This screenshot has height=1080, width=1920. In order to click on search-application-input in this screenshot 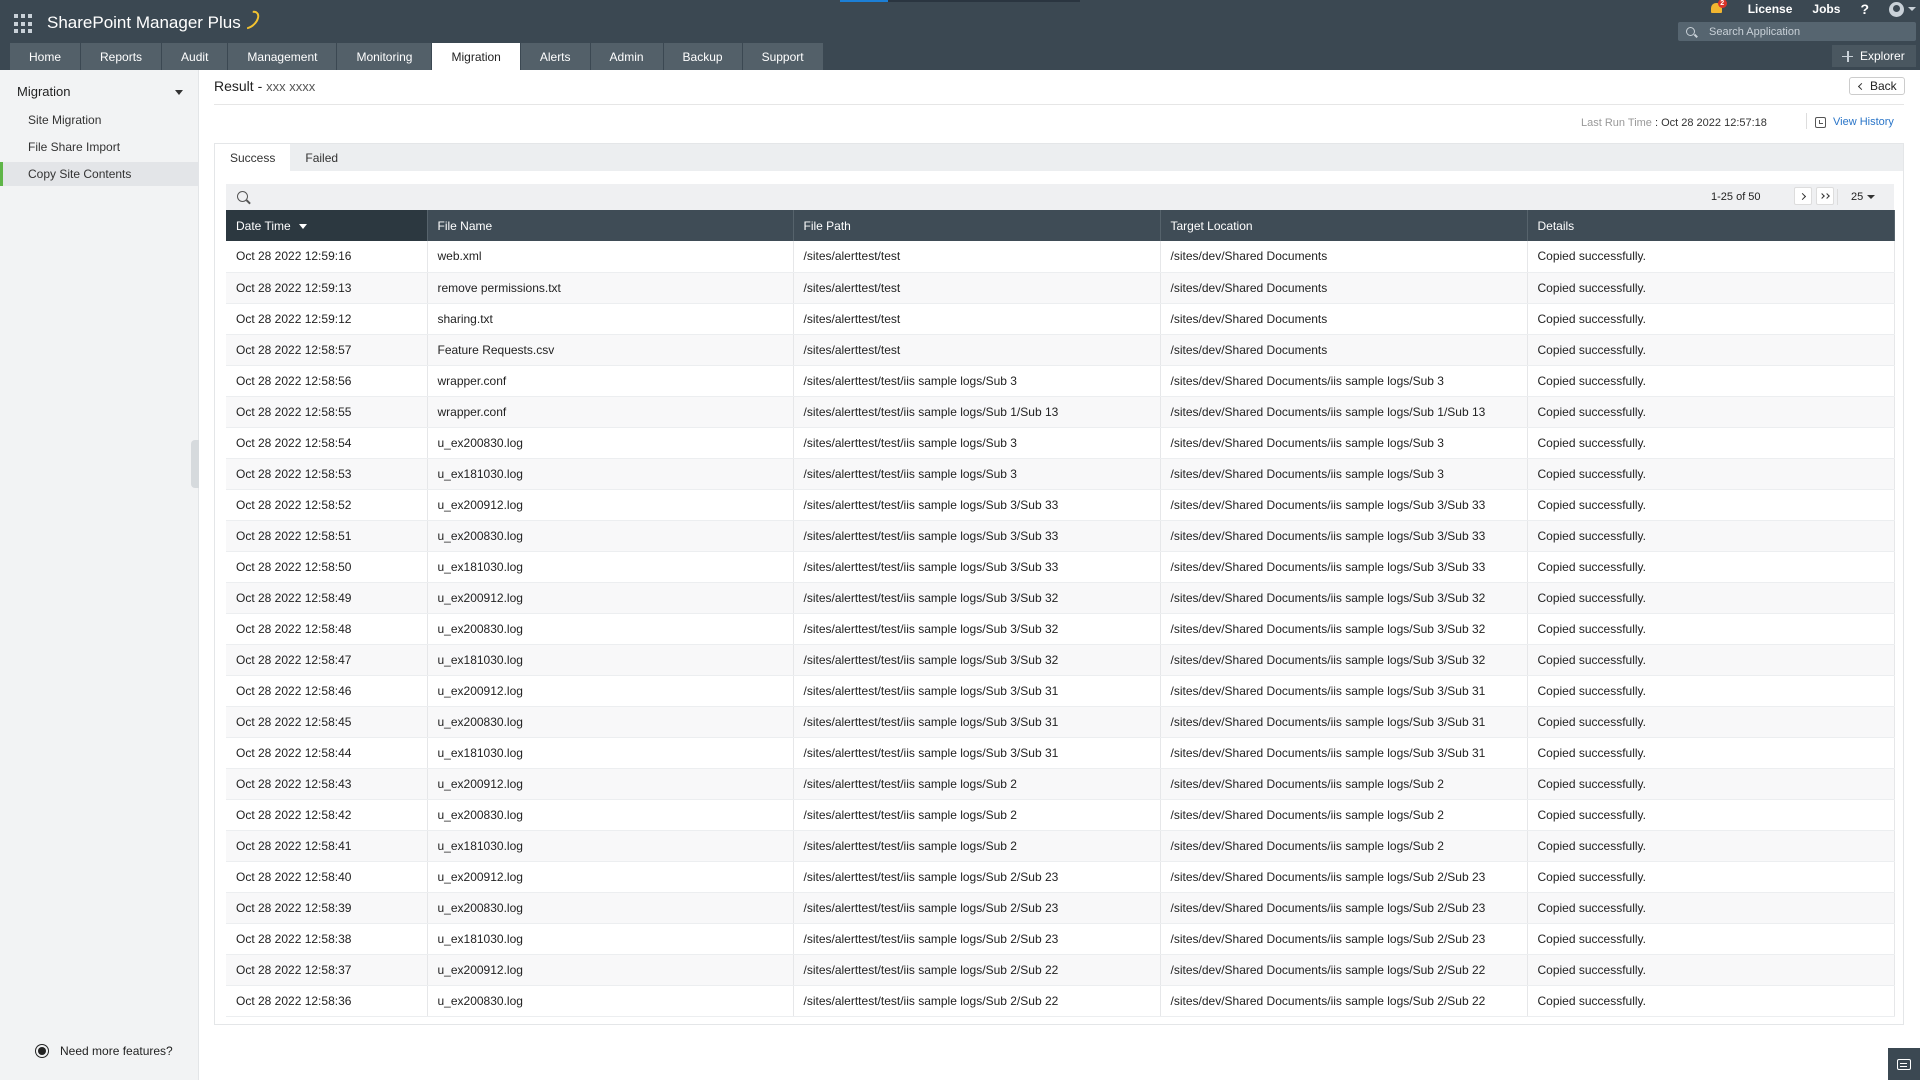, I will do `click(1809, 32)`.